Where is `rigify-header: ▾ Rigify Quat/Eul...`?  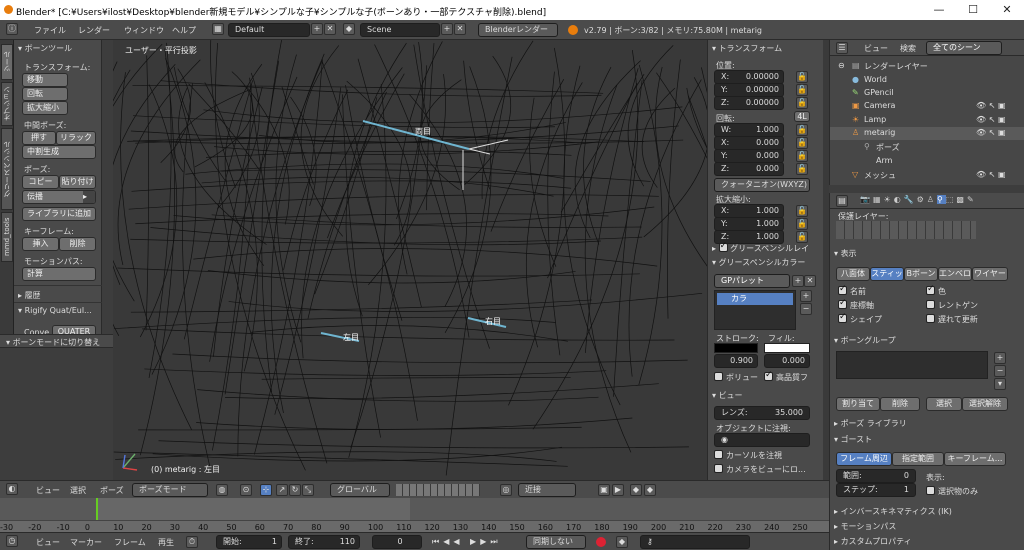 rigify-header: ▾ Rigify Quat/Eul... is located at coordinates (55, 310).